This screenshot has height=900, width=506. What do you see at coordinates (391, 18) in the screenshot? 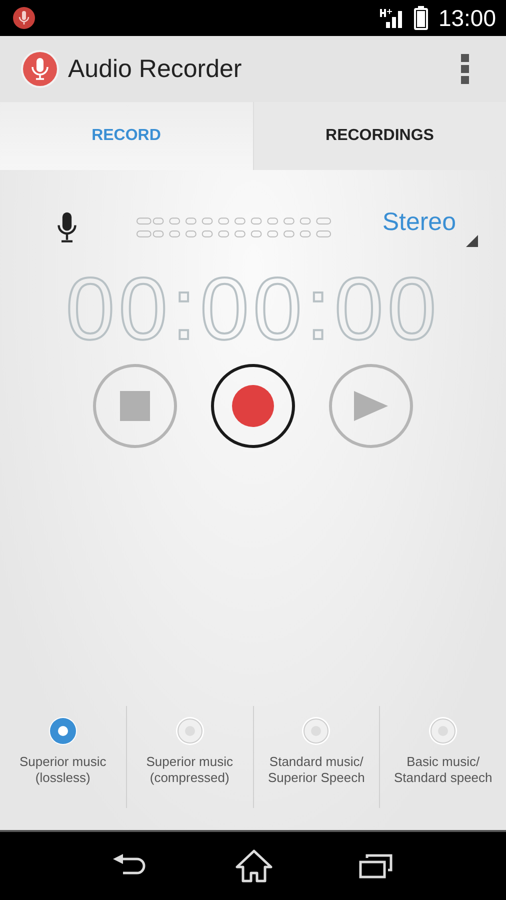
I see `signal-icon` at bounding box center [391, 18].